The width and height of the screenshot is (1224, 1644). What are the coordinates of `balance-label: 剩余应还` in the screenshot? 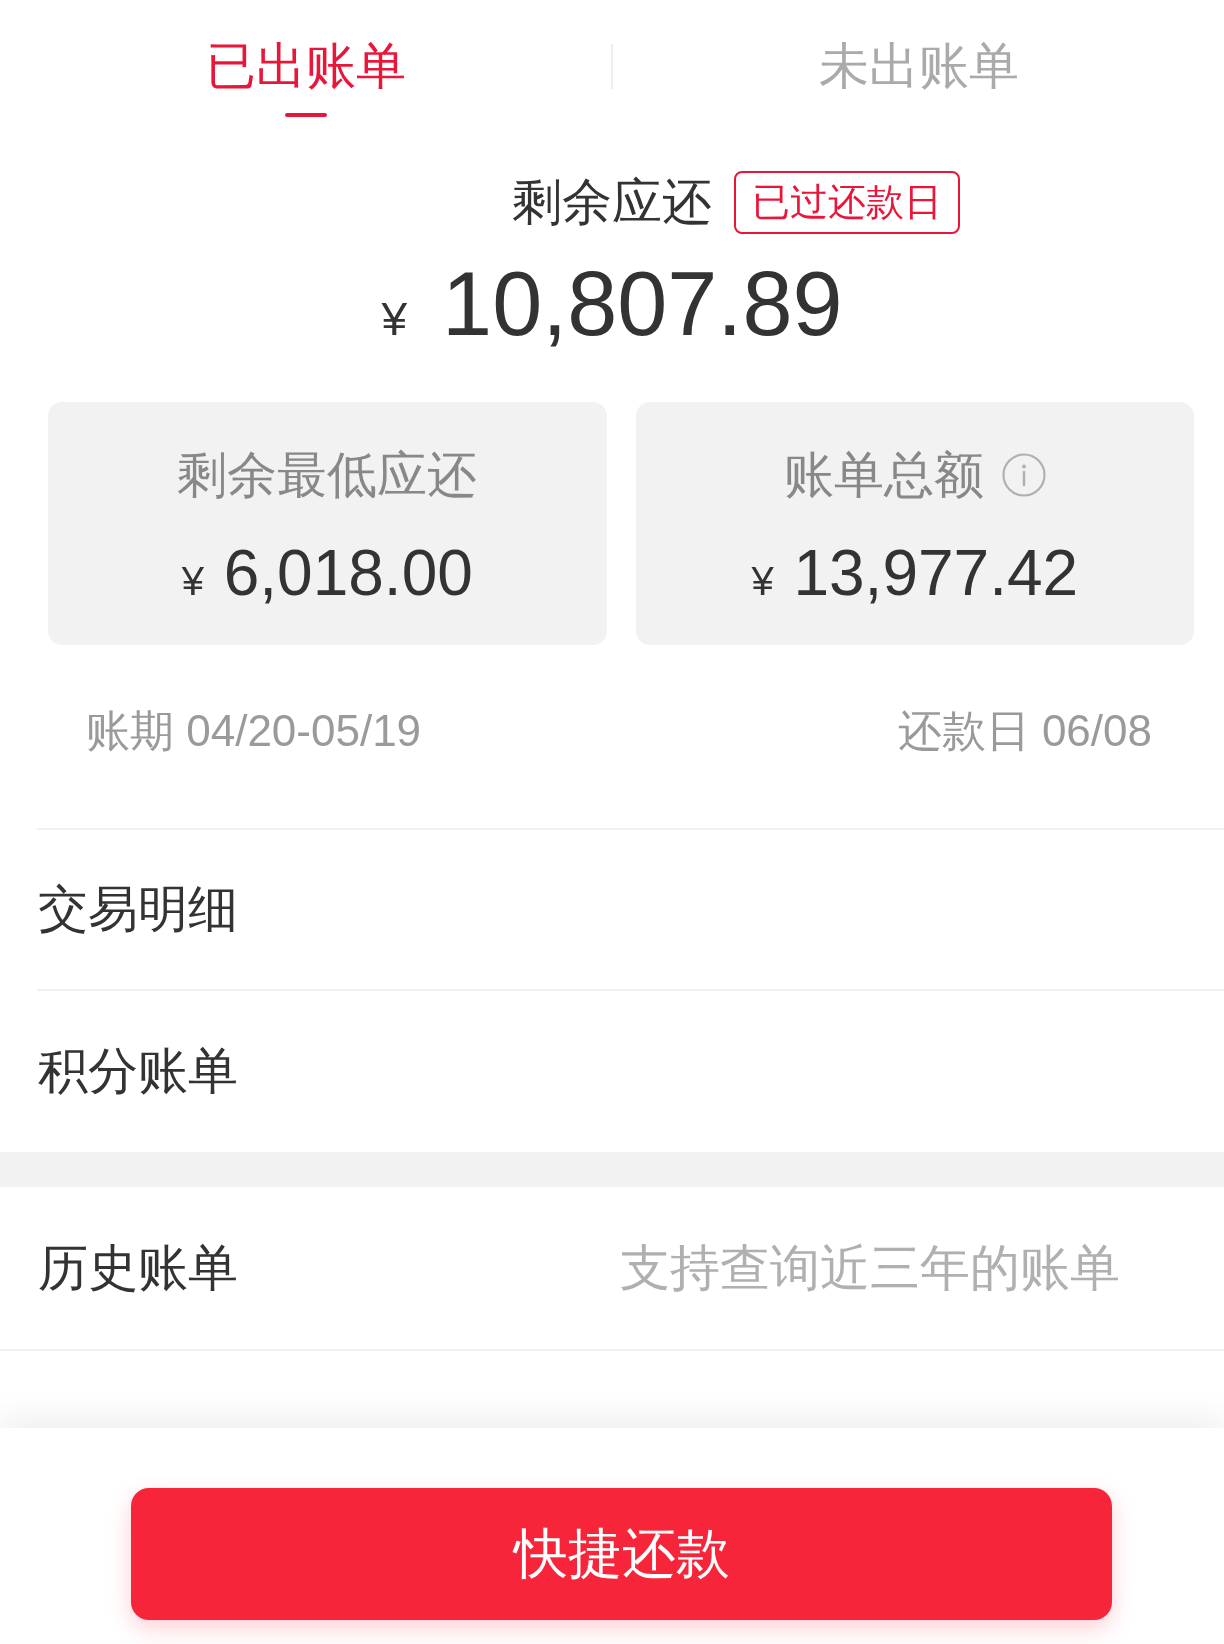 It's located at (612, 202).